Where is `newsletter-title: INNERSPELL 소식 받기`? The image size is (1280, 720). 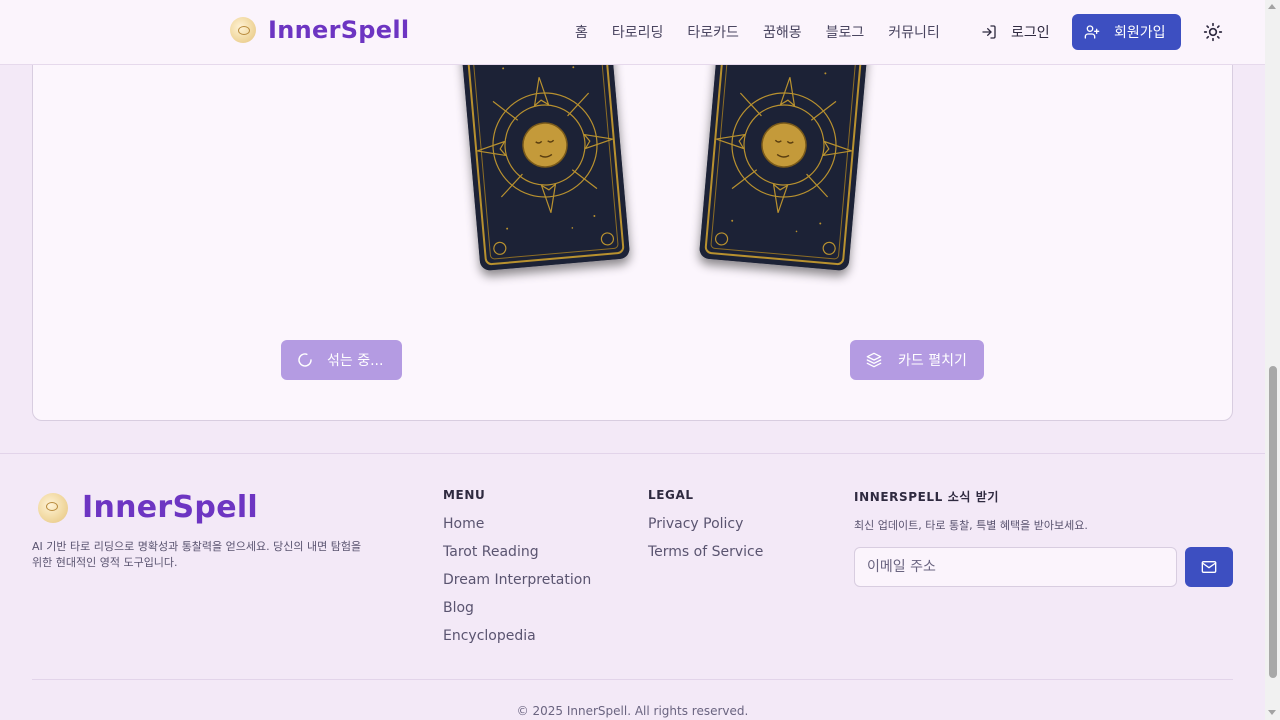 newsletter-title: INNERSPELL 소식 받기 is located at coordinates (927, 497).